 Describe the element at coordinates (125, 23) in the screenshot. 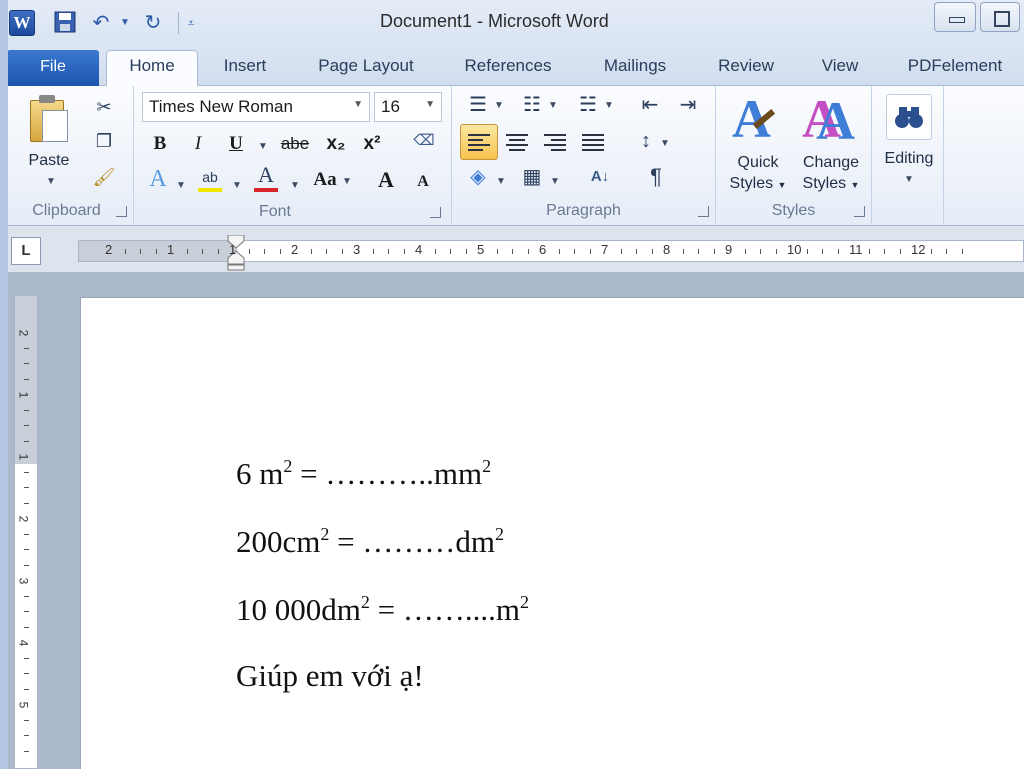

I see `undo-dropdown-icon: ▼` at that location.